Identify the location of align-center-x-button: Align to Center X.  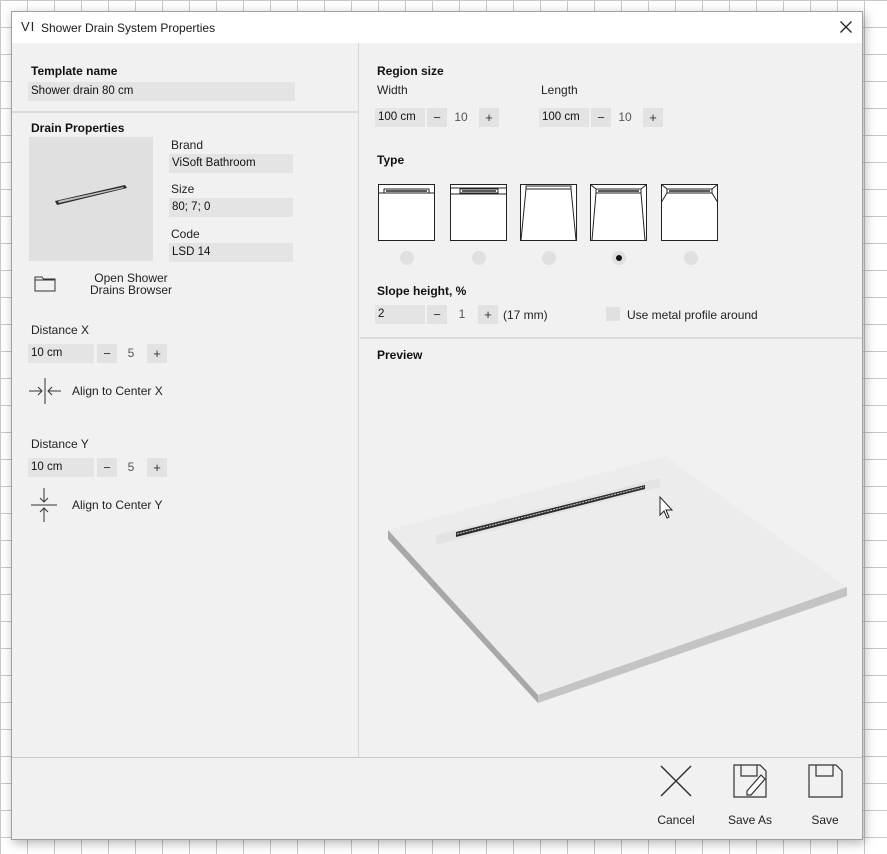
(103, 391).